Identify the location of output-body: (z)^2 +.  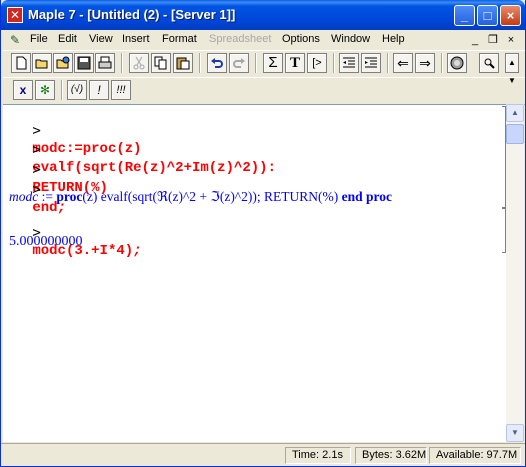
(189, 196).